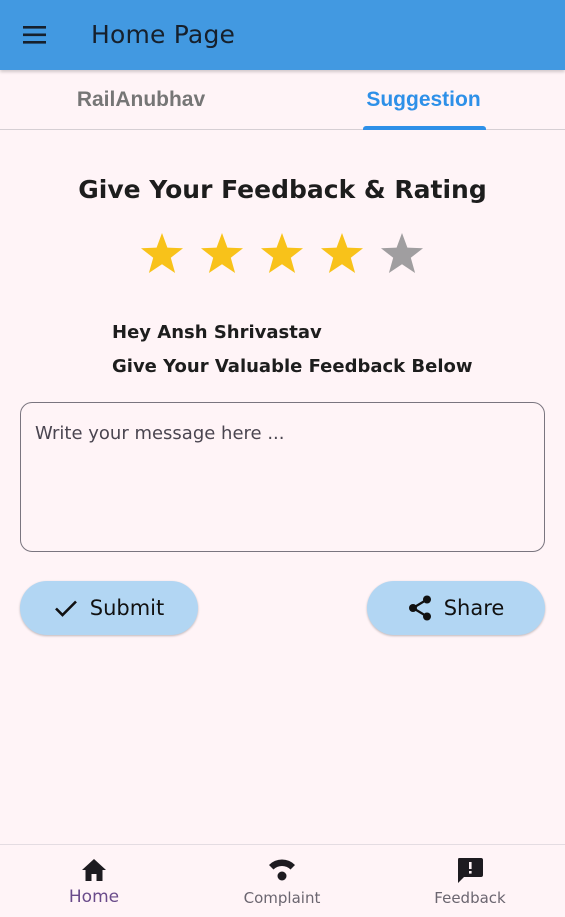 This screenshot has height=917, width=565. What do you see at coordinates (474, 608) in the screenshot?
I see `share-label: Share` at bounding box center [474, 608].